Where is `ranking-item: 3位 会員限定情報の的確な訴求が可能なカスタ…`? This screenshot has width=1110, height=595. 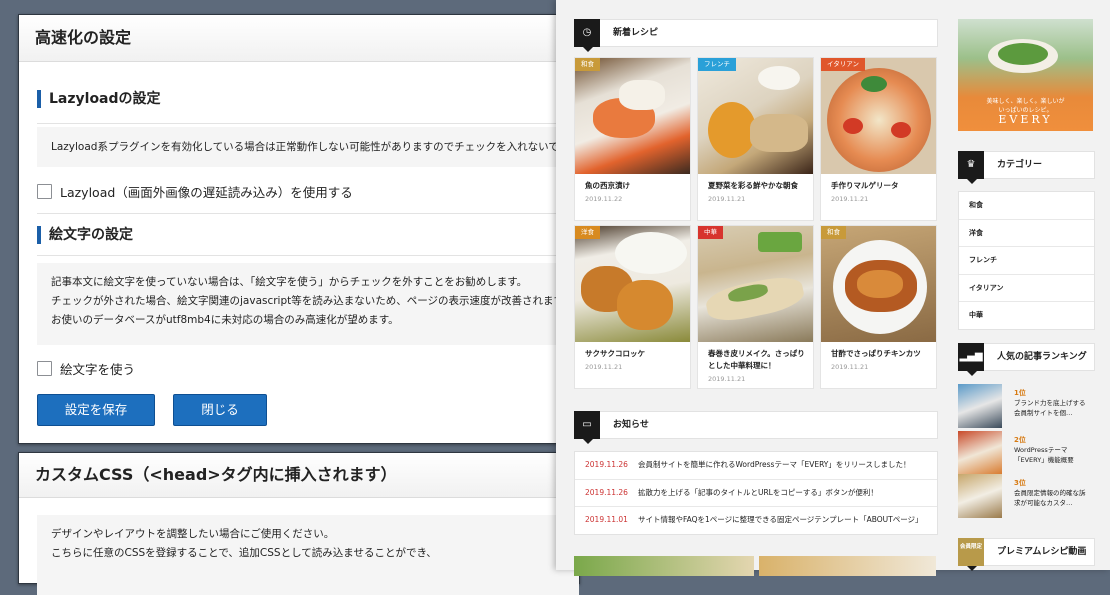 ranking-item: 3位 会員限定情報の的確な訴求が可能なカスタ… is located at coordinates (1025, 496).